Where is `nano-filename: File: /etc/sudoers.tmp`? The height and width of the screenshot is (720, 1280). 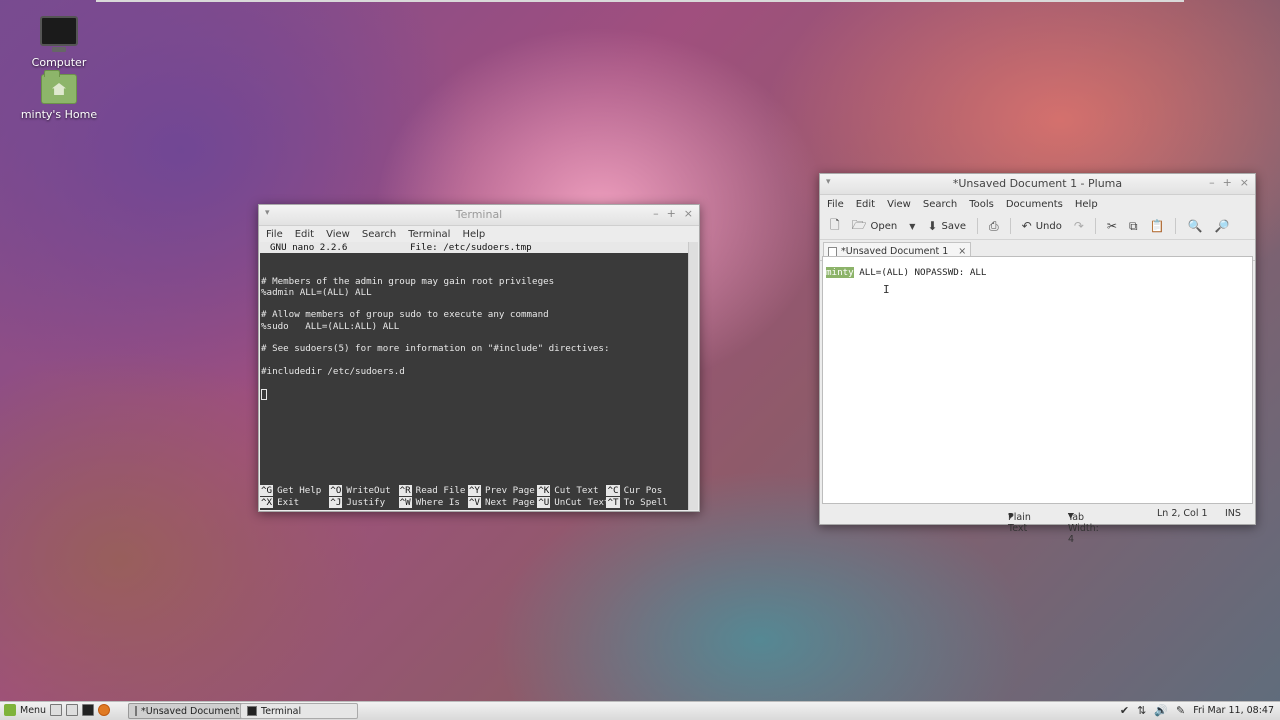
nano-filename: File: /etc/sudoers.tmp is located at coordinates (471, 247).